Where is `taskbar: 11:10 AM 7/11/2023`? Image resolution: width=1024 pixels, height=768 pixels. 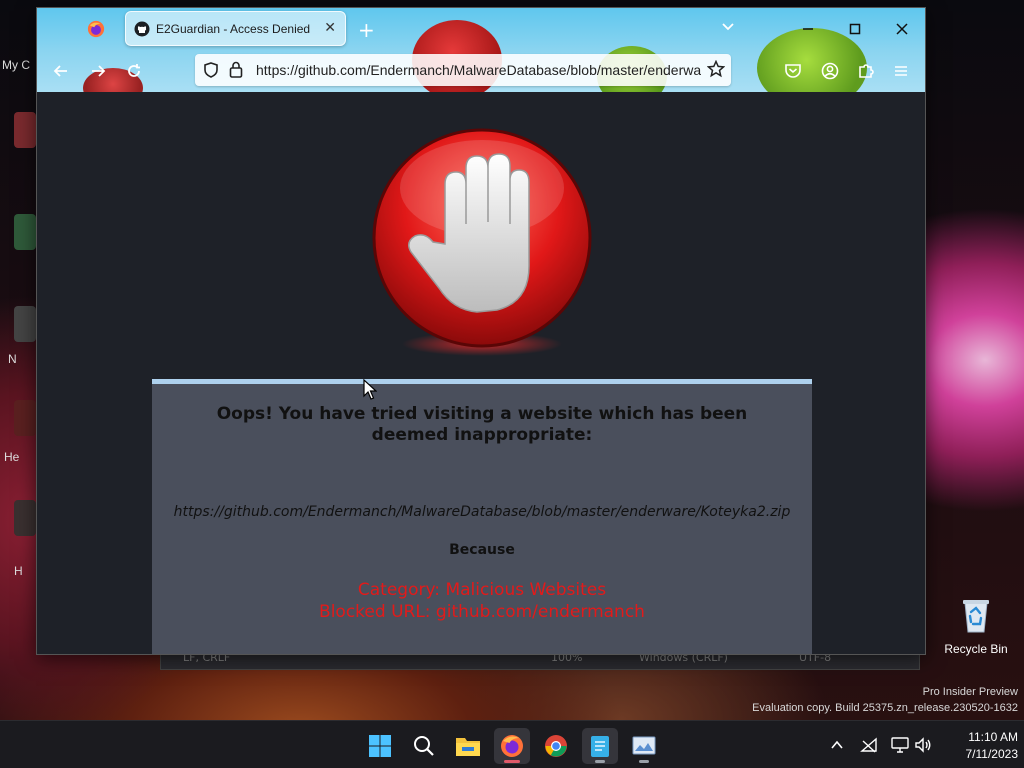
taskbar: 11:10 AM 7/11/2023 is located at coordinates (512, 744).